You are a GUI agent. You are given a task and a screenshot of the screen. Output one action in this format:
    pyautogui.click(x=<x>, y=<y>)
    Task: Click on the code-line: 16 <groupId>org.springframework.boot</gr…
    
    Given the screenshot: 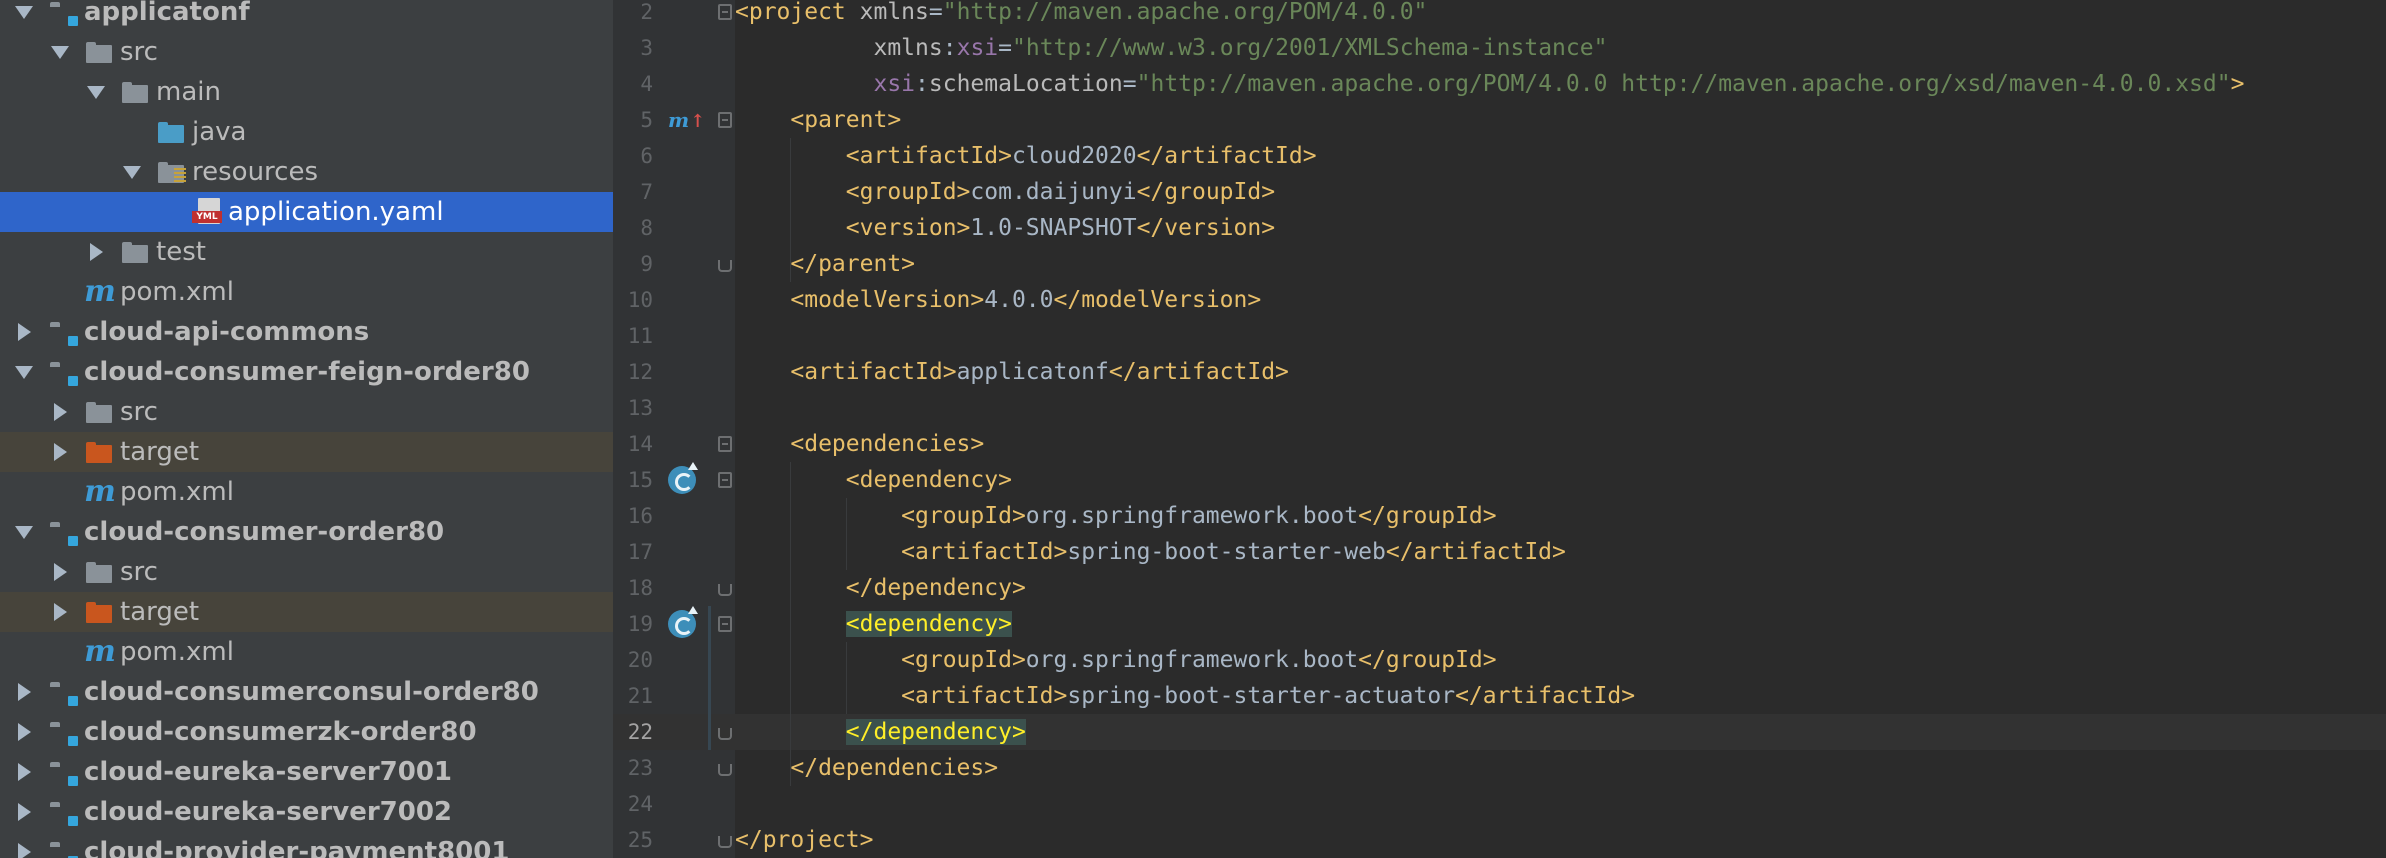 What is the action you would take?
    pyautogui.click(x=1499, y=516)
    